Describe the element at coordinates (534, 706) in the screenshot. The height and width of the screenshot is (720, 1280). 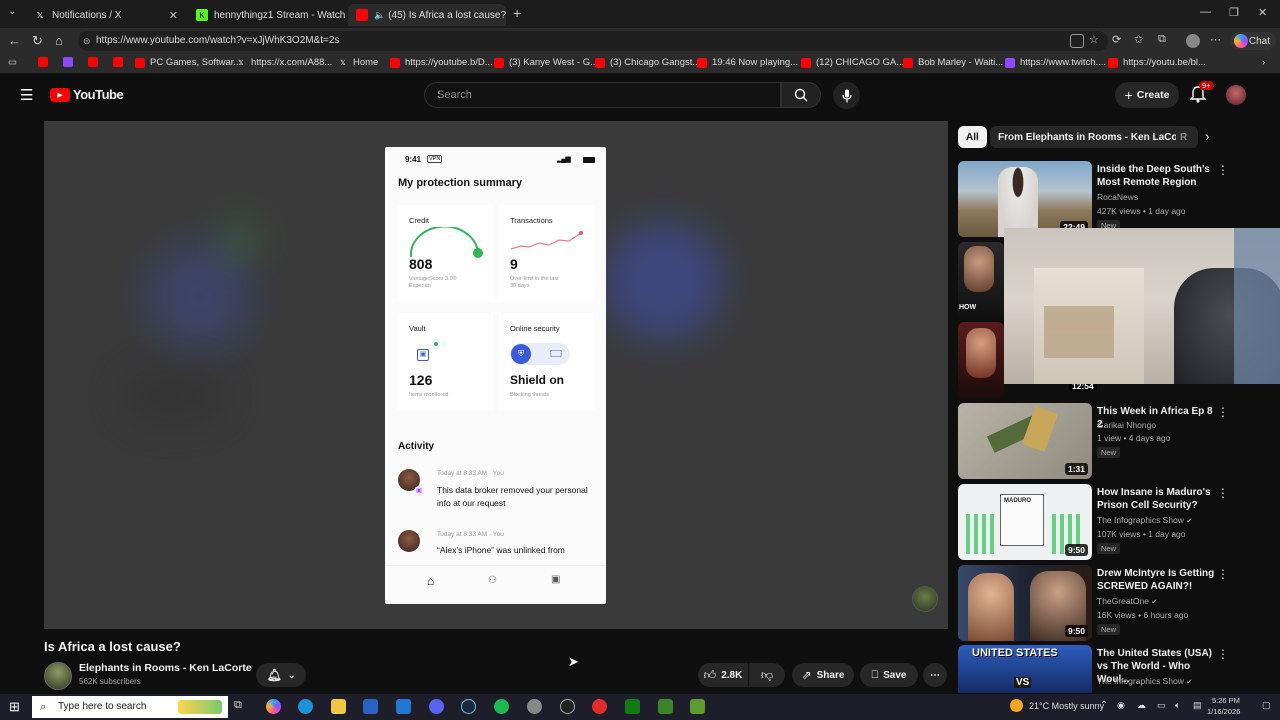
I see `app-icon` at that location.